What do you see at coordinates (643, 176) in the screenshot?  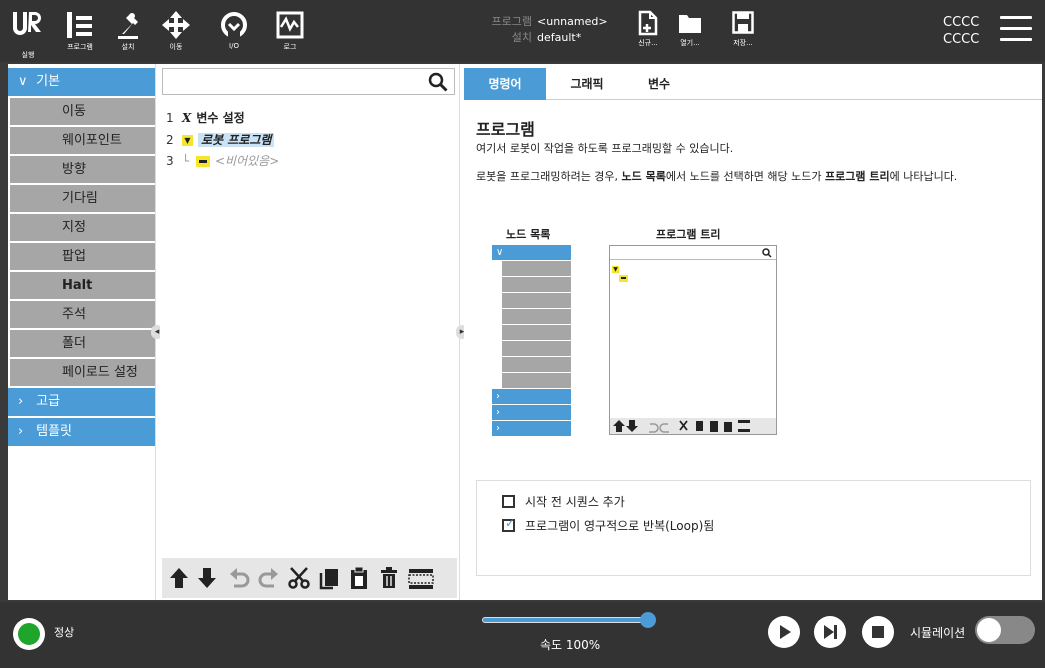 I see `instructions-node-list: 노드 목록` at bounding box center [643, 176].